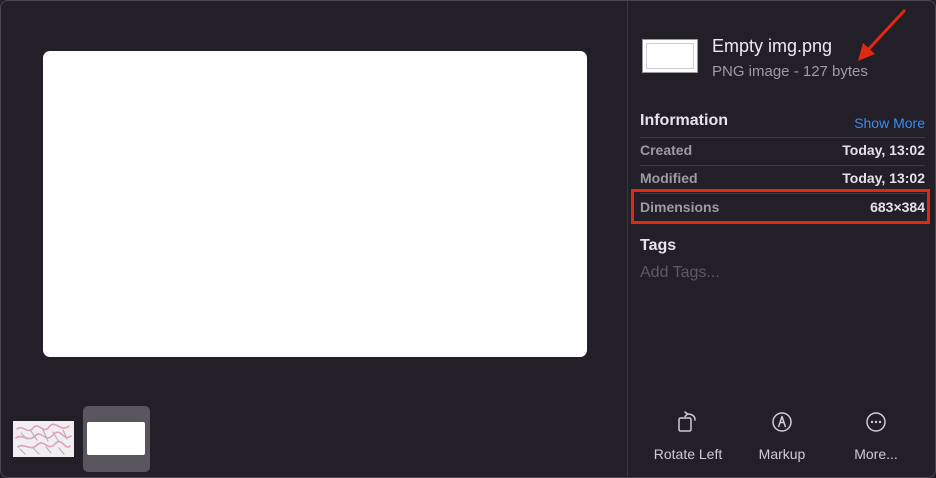 Image resolution: width=936 pixels, height=478 pixels. I want to click on thumbnail-1-graphic, so click(43, 439).